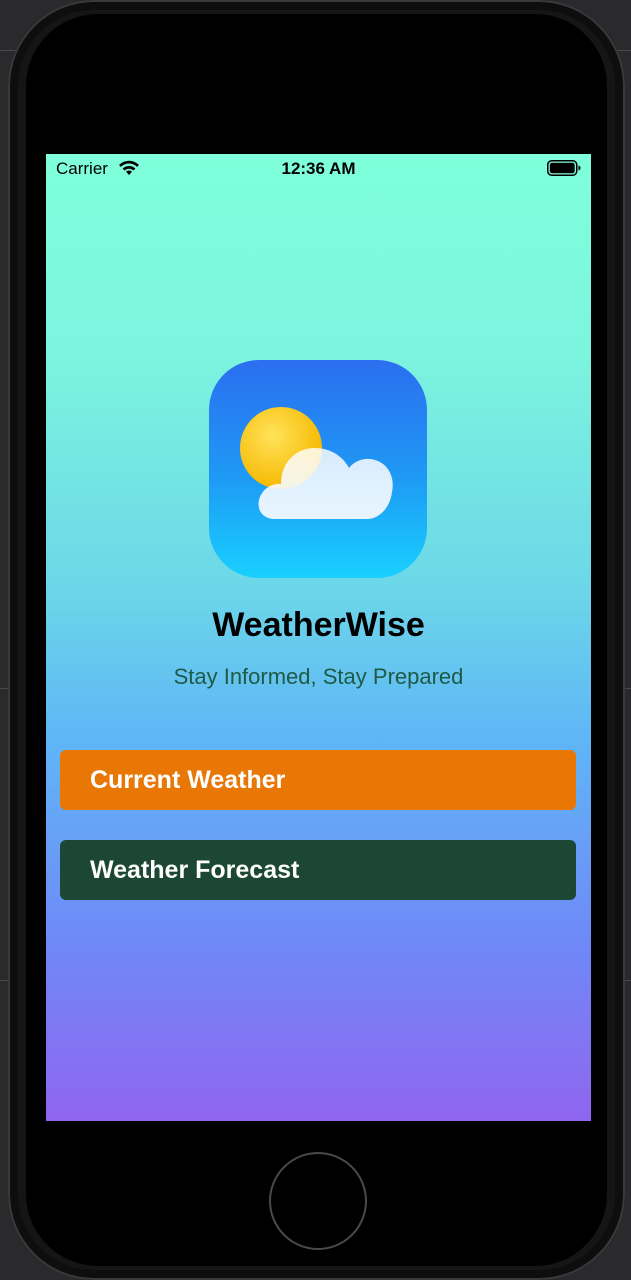 The height and width of the screenshot is (1280, 631). Describe the element at coordinates (318, 625) in the screenshot. I see `app-title: WeatherWise` at that location.